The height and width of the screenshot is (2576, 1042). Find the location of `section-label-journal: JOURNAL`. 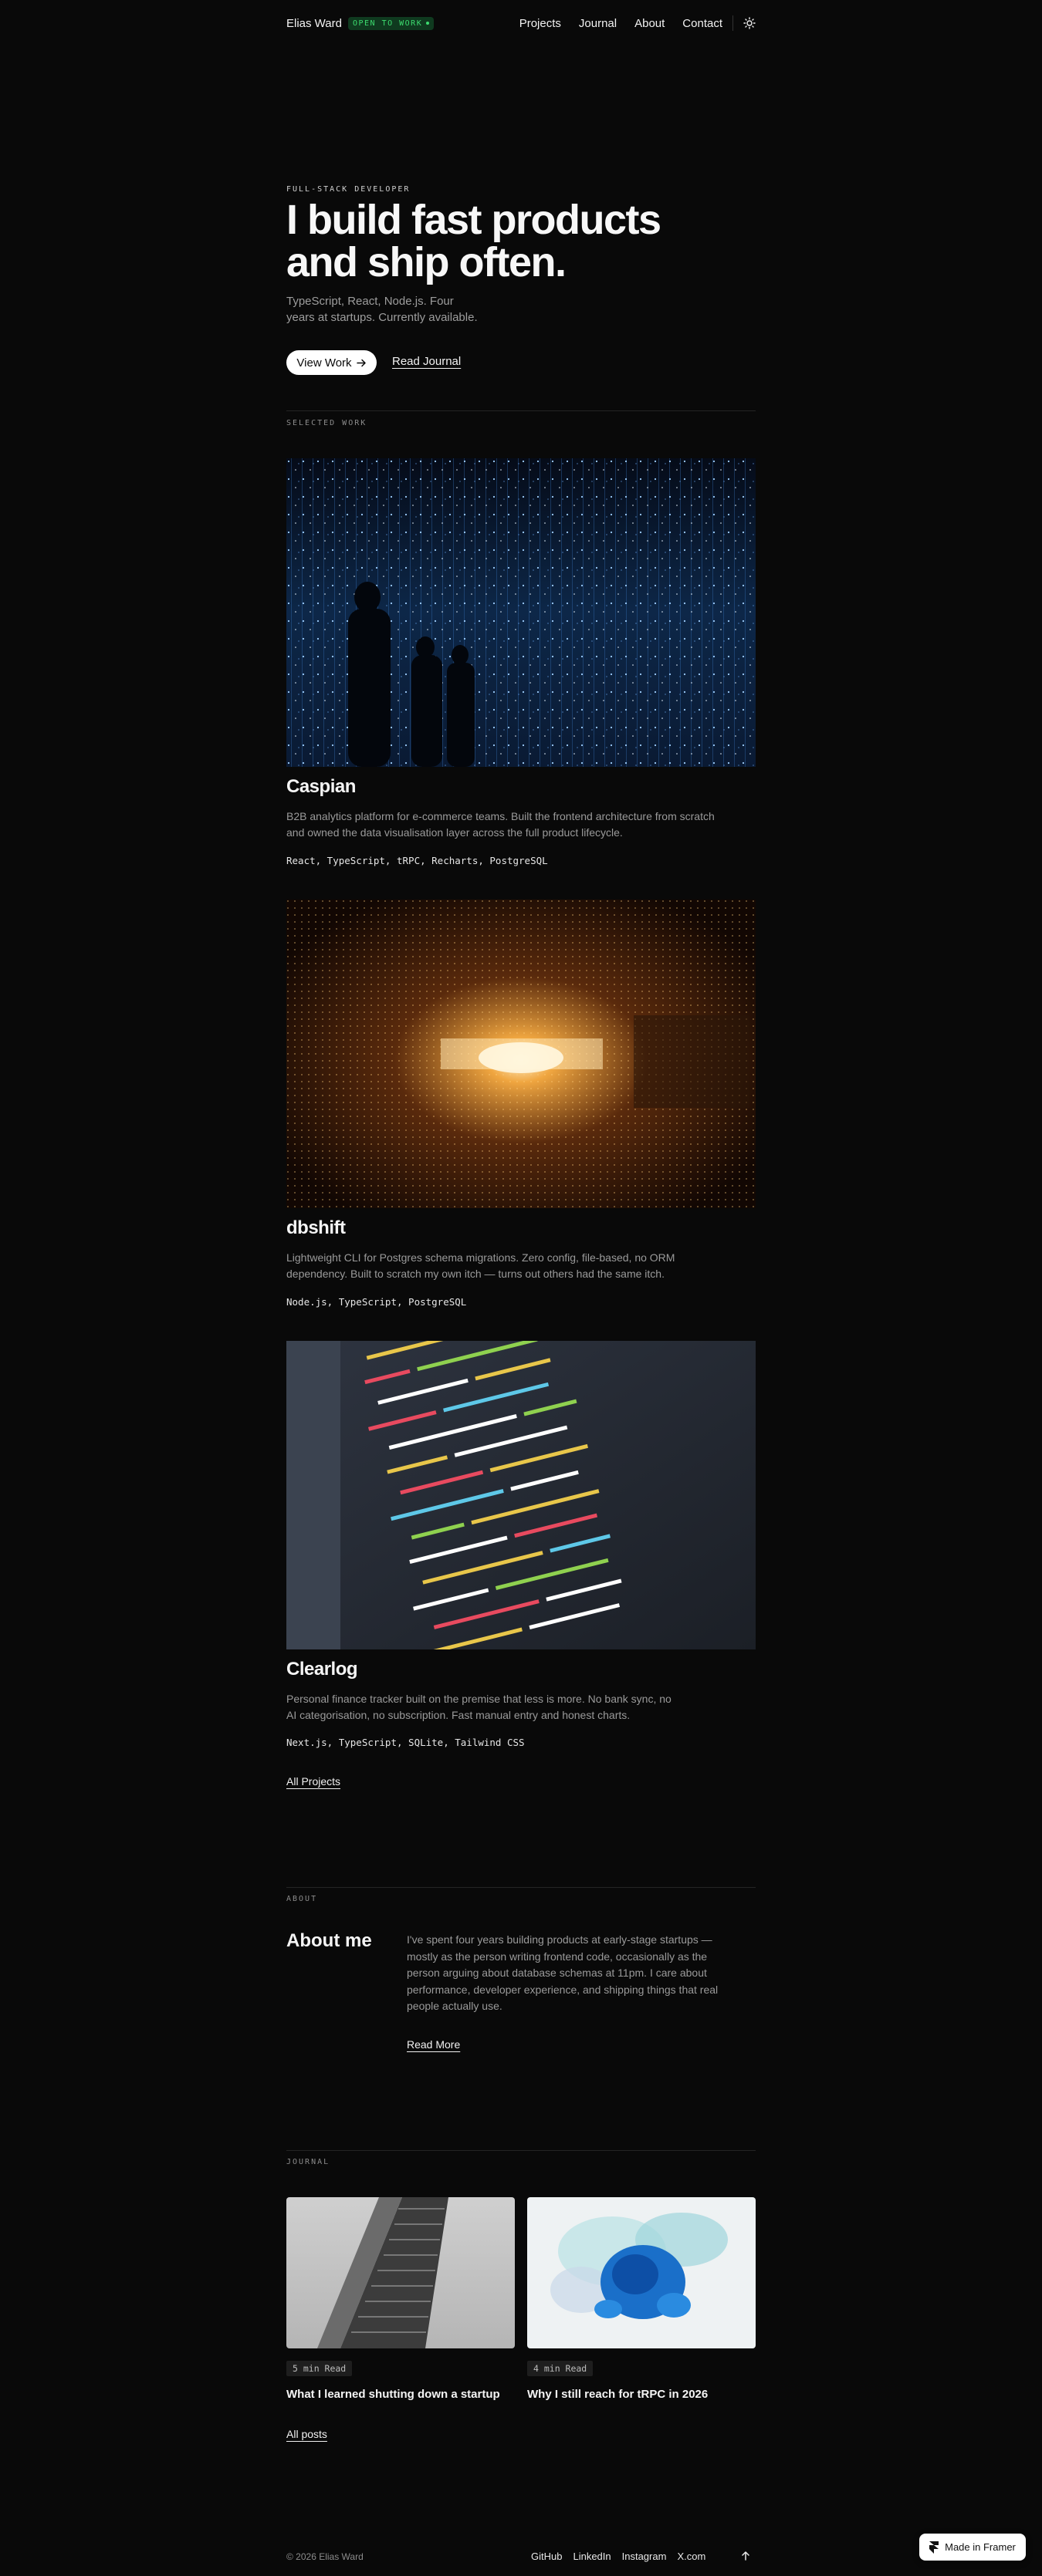

section-label-journal: JOURNAL is located at coordinates (308, 2162).